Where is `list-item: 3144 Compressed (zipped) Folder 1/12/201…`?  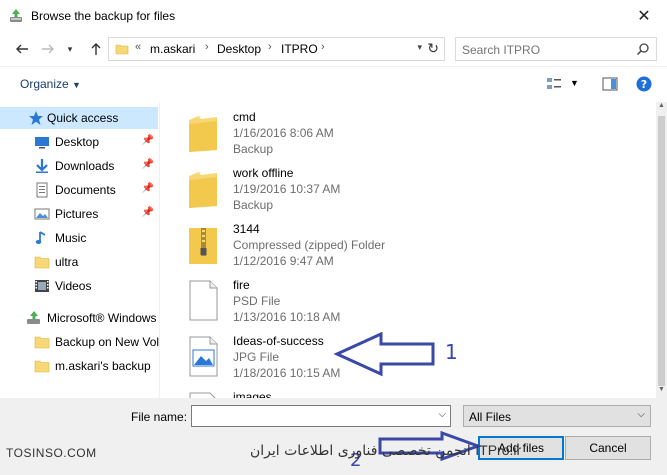 list-item: 3144 Compressed (zipped) Folder 1/12/201… is located at coordinates (414, 244).